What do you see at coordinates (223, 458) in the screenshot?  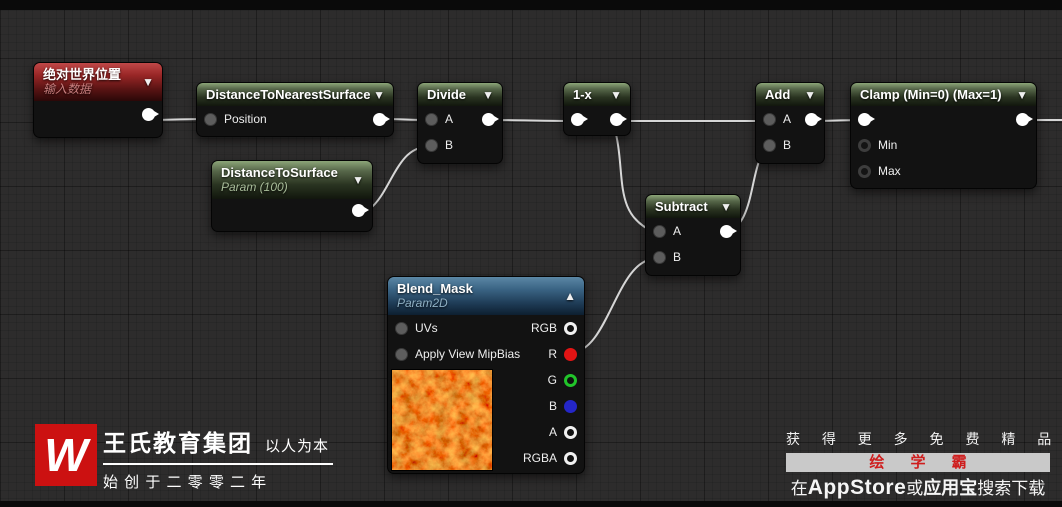 I see `brand-watermark: 王氏教育集团 以人为本 始 创 于 二 零 零 二 年` at bounding box center [223, 458].